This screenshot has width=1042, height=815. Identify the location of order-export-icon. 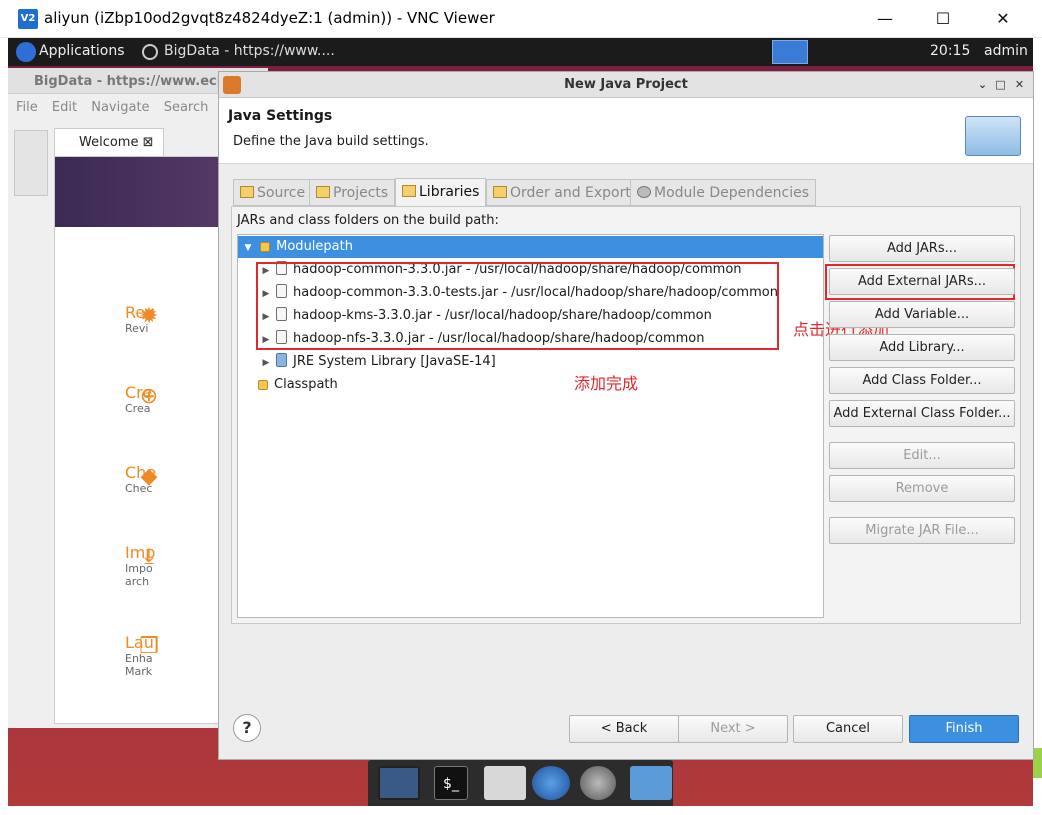
(500, 192).